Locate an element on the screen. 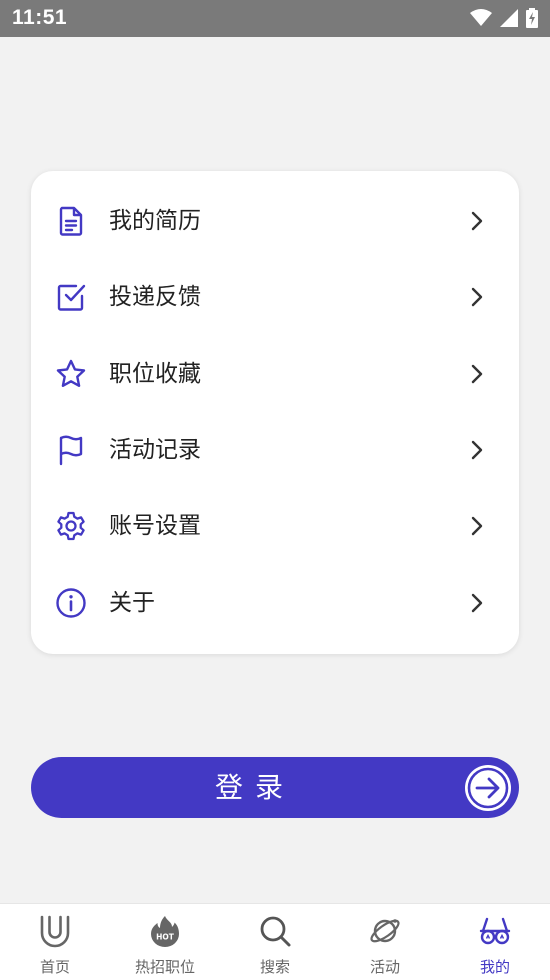 This screenshot has width=550, height=980. wifi-icon is located at coordinates (481, 17).